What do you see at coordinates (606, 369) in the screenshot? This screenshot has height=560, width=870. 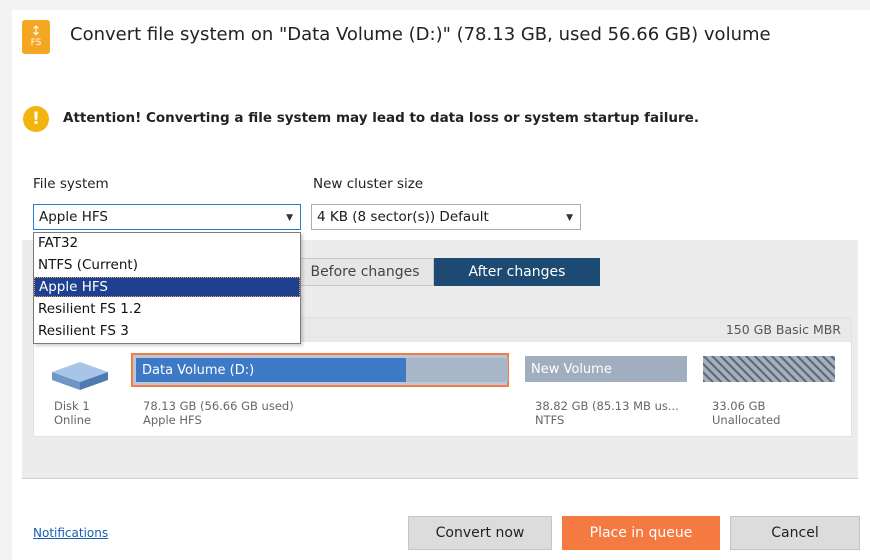 I see `volume-new: New Volume` at bounding box center [606, 369].